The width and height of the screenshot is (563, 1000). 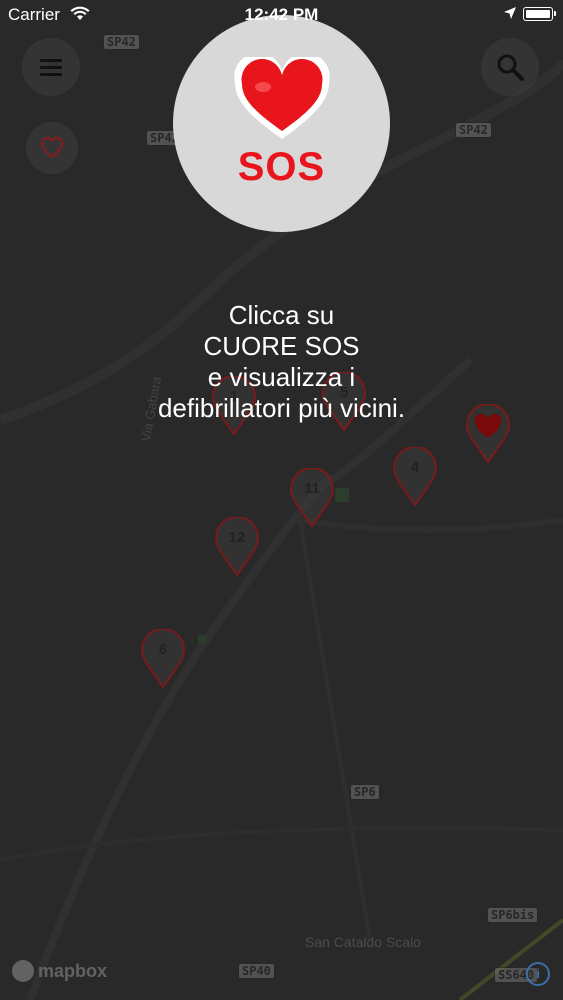 I want to click on instruction-line: CUORE SOS, so click(x=281, y=346).